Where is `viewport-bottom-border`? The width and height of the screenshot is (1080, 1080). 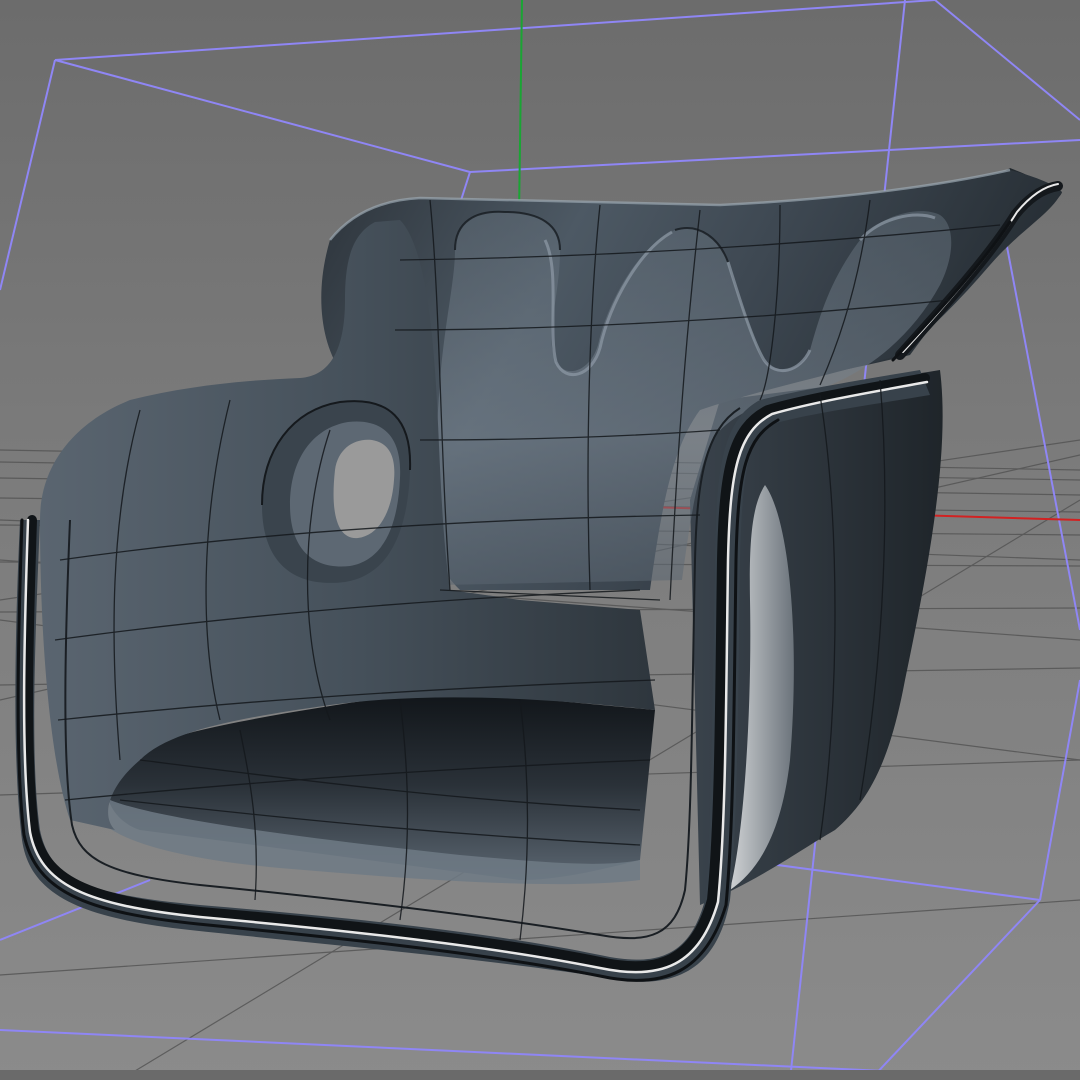 viewport-bottom-border is located at coordinates (540, 1075).